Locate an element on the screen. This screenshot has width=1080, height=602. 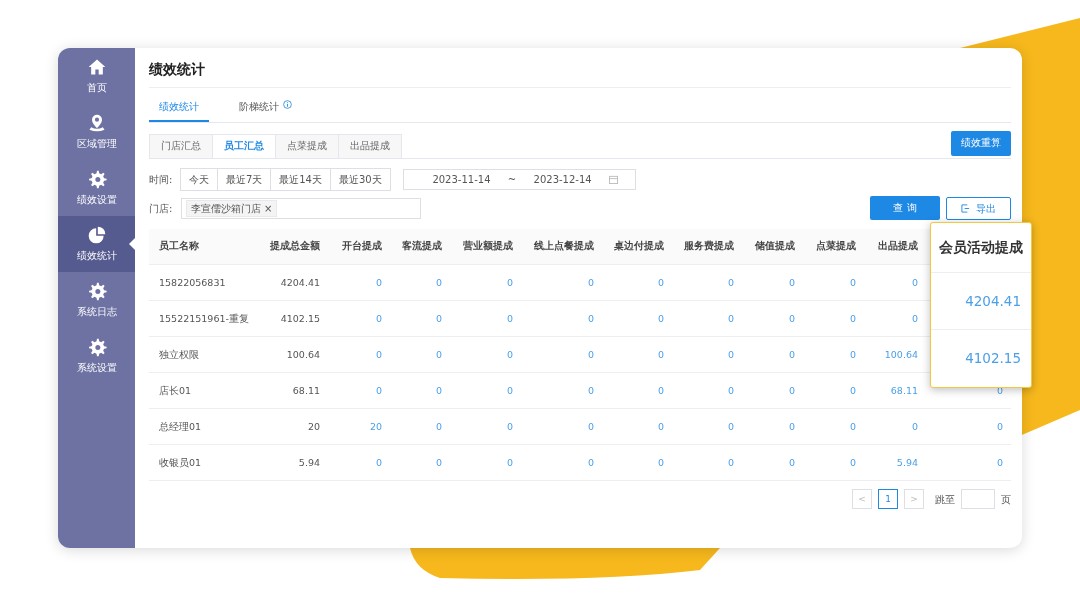
sidebar-item: 绩效统计 is located at coordinates (96, 244).